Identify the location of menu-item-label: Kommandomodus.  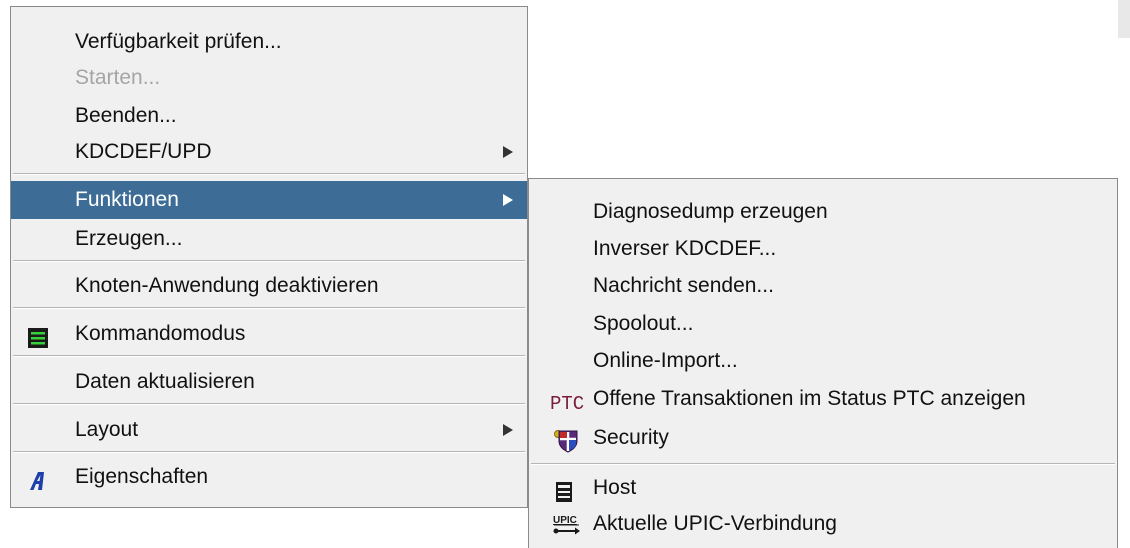
(160, 333).